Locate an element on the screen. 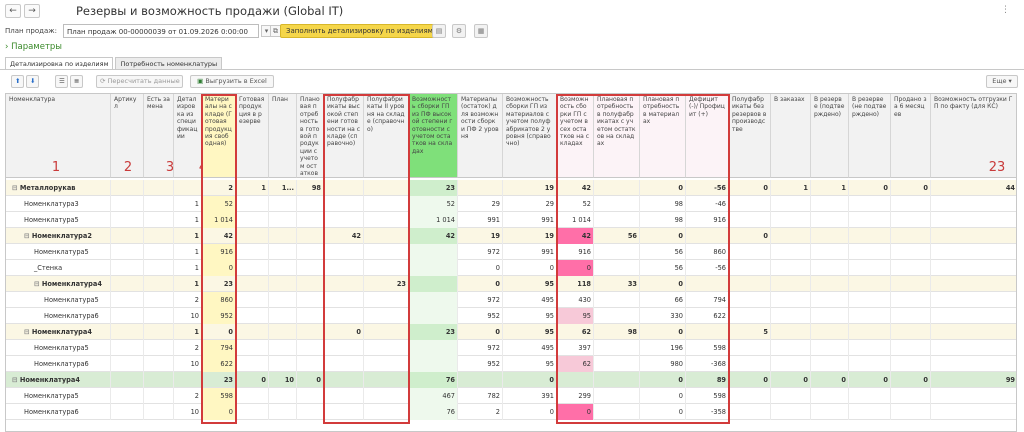  cell-col-12: 29 is located at coordinates (480, 204).